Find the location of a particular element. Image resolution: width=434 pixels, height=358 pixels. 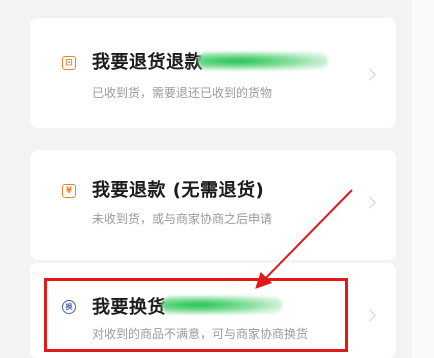

highlight-box is located at coordinates (196, 315).